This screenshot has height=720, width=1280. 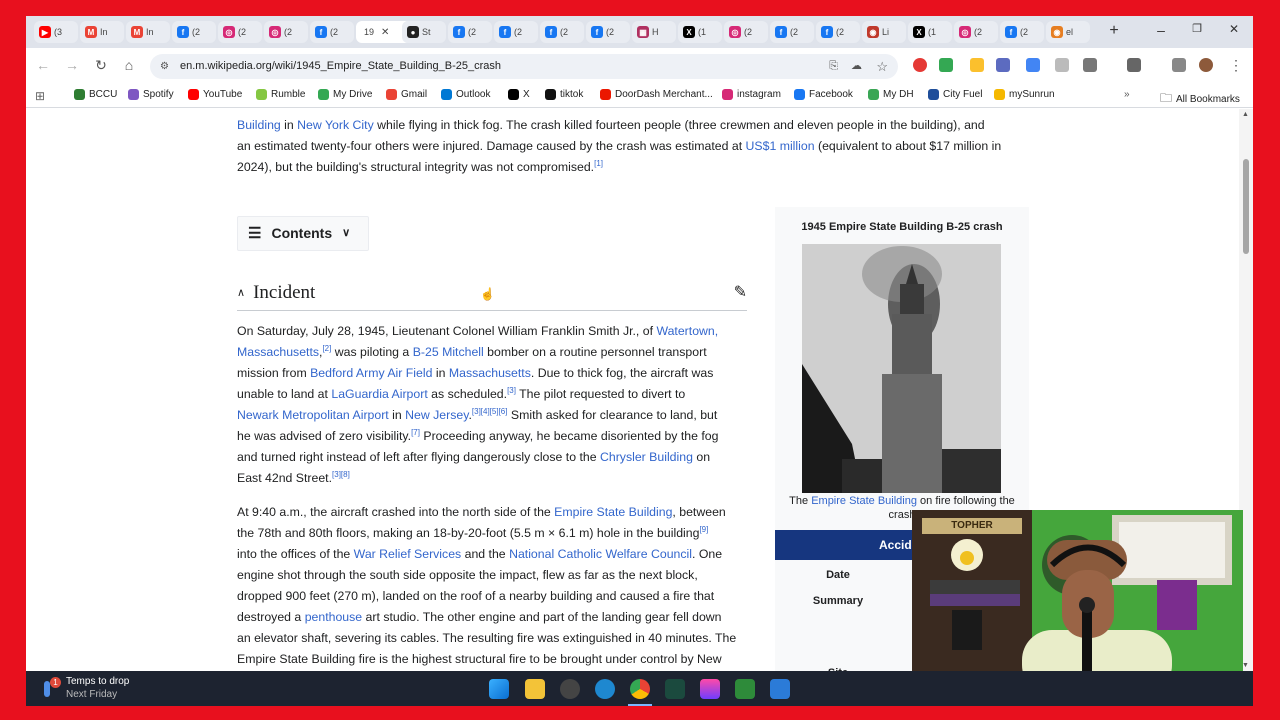 What do you see at coordinates (490, 411) in the screenshot?
I see `citation: [3][4][5][6]` at bounding box center [490, 411].